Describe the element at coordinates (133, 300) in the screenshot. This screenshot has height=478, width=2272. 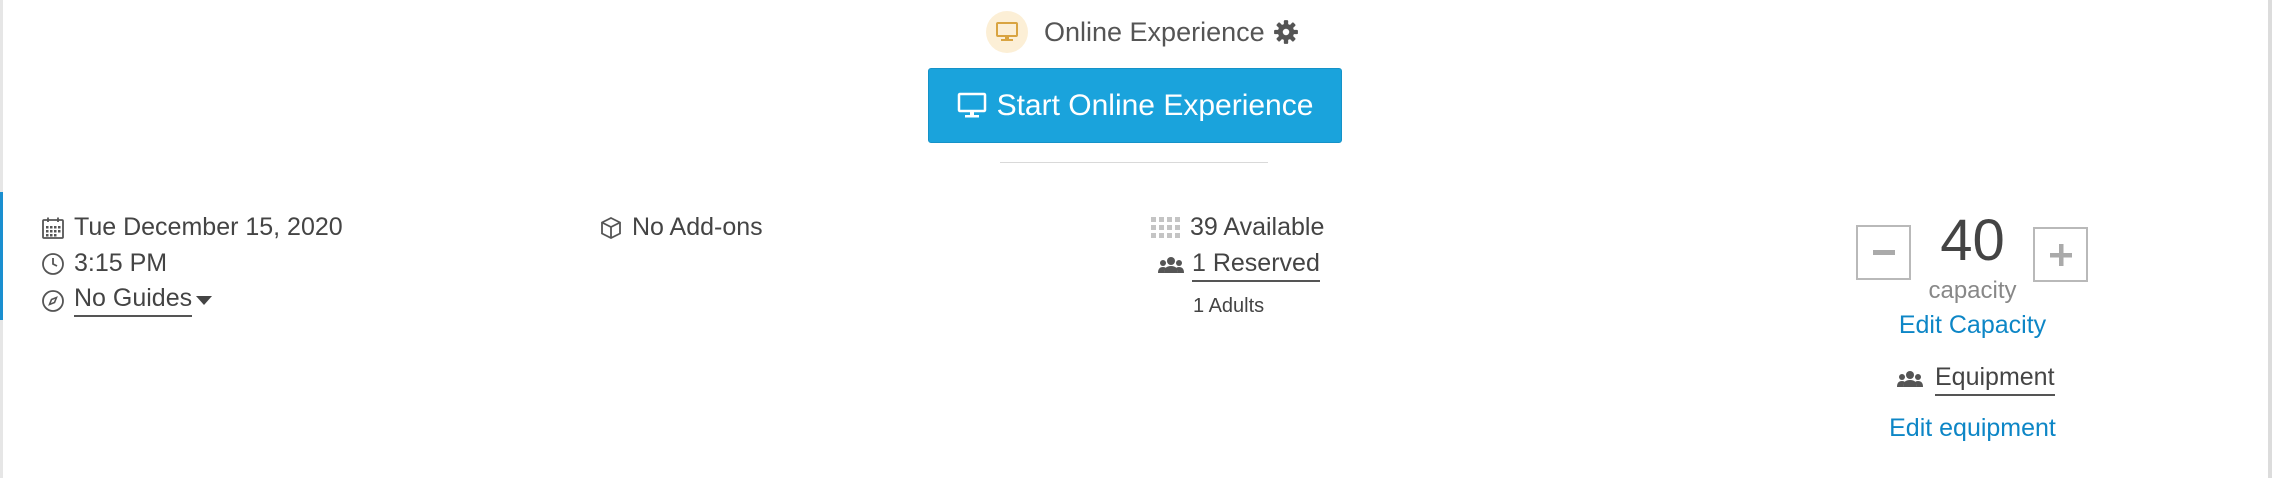
I see `guides-dropdown: No Guides` at that location.